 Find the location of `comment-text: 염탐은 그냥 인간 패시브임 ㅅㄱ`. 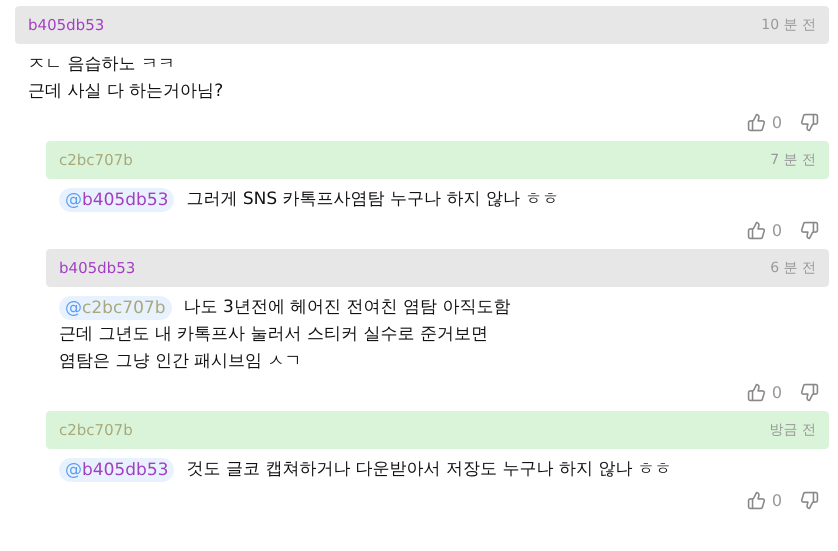

comment-text: 염탐은 그냥 인간 패시브임 ㅅㄱ is located at coordinates (180, 361).